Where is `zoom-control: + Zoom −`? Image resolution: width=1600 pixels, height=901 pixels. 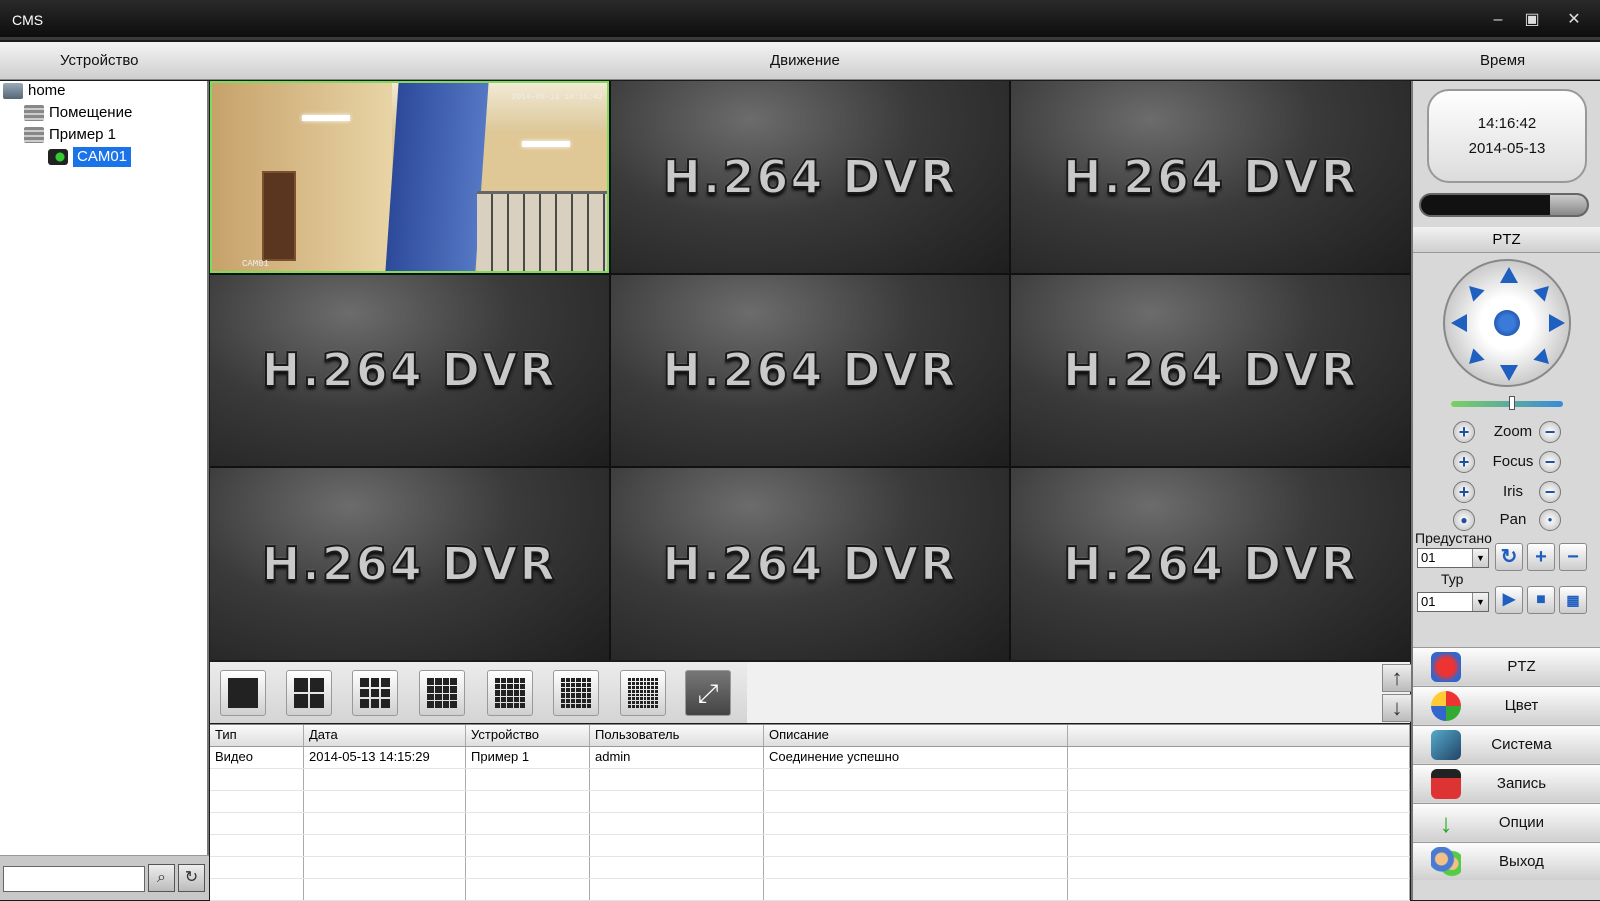 zoom-control: + Zoom − is located at coordinates (1513, 432).